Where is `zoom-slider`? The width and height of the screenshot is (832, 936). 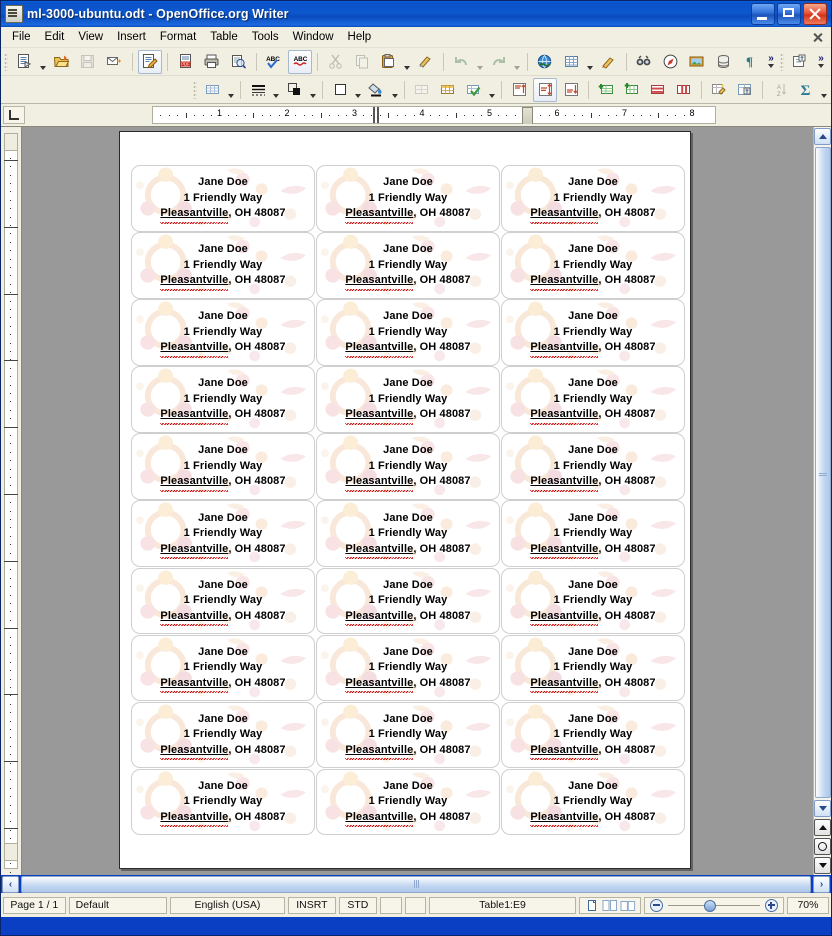
zoom-slider is located at coordinates (713, 905).